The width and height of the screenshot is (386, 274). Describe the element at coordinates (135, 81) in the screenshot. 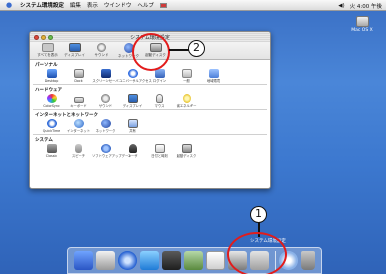

I see `pref-label: ユニバーサルアクセス` at that location.